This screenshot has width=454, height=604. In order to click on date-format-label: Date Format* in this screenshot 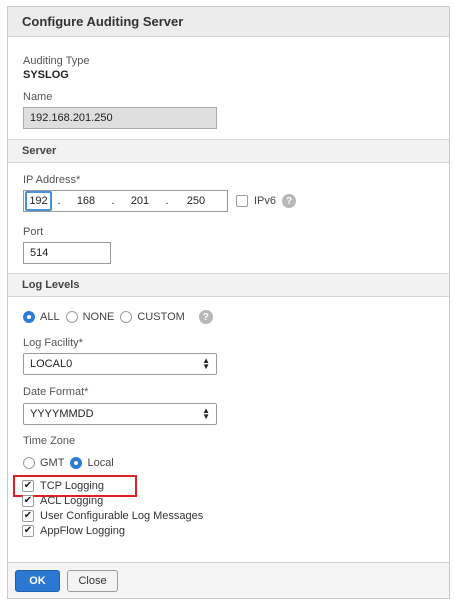, I will do `click(56, 392)`.